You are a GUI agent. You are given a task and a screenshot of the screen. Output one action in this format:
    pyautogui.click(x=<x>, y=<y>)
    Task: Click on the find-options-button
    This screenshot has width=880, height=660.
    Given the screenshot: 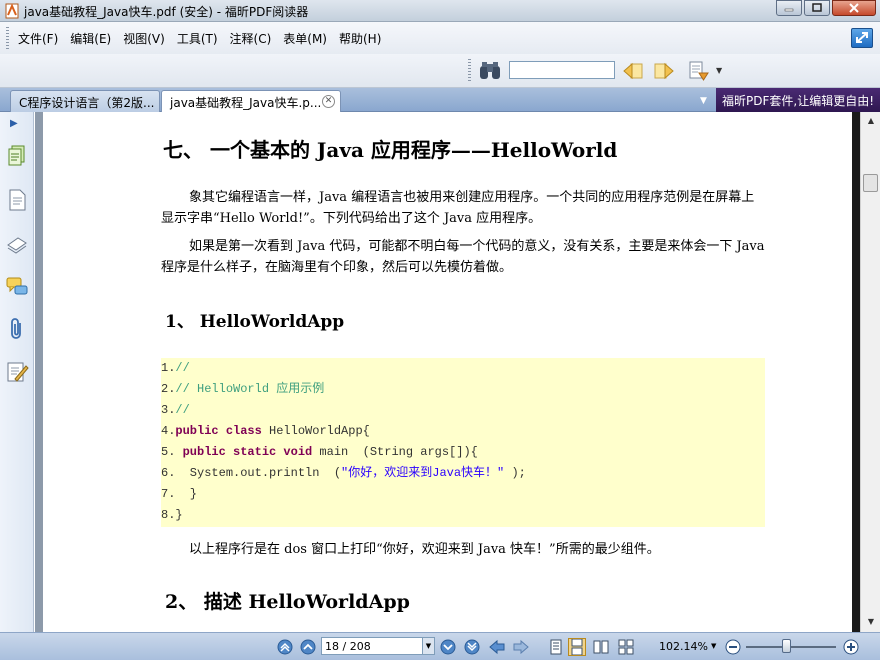 What is the action you would take?
    pyautogui.click(x=699, y=71)
    